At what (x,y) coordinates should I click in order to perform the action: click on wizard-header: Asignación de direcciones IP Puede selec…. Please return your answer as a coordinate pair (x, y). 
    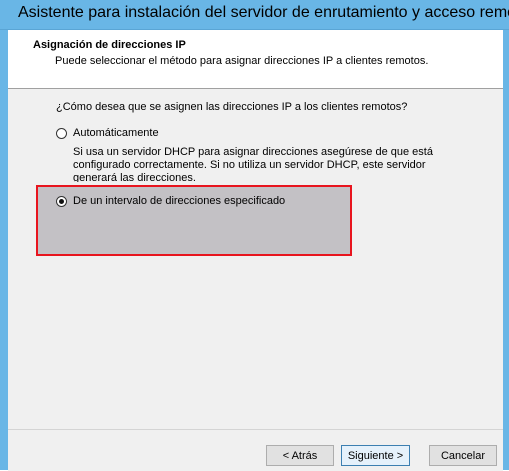
    Looking at the image, I should click on (255, 59).